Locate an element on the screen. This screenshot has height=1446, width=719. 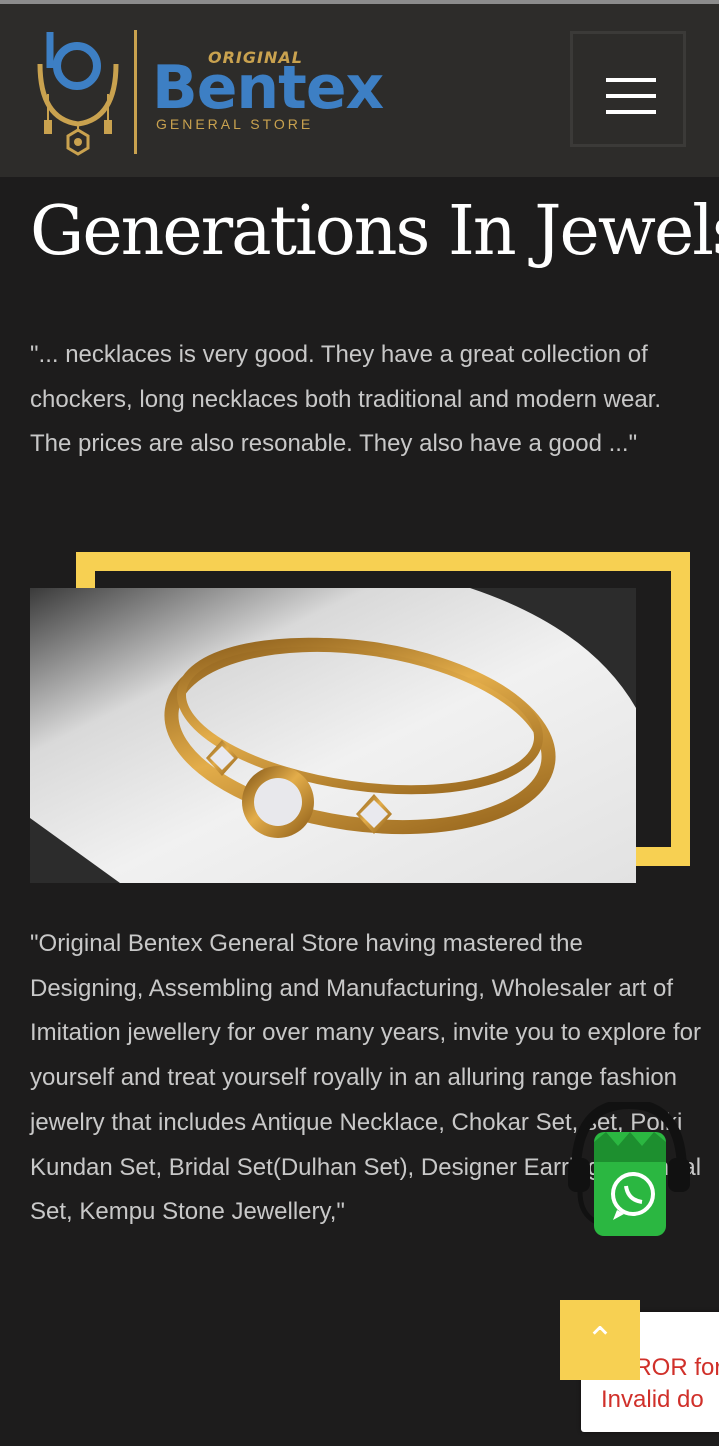
recaptcha-error-line2: Invalid do is located at coordinates (652, 1399).